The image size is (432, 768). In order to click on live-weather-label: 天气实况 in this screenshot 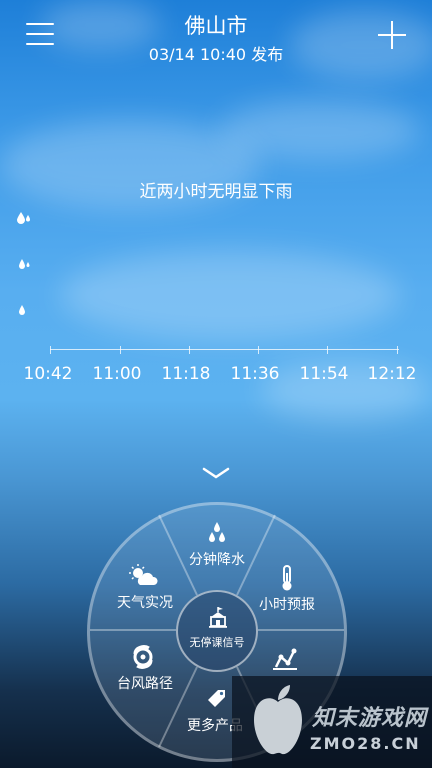, I will do `click(145, 603)`.